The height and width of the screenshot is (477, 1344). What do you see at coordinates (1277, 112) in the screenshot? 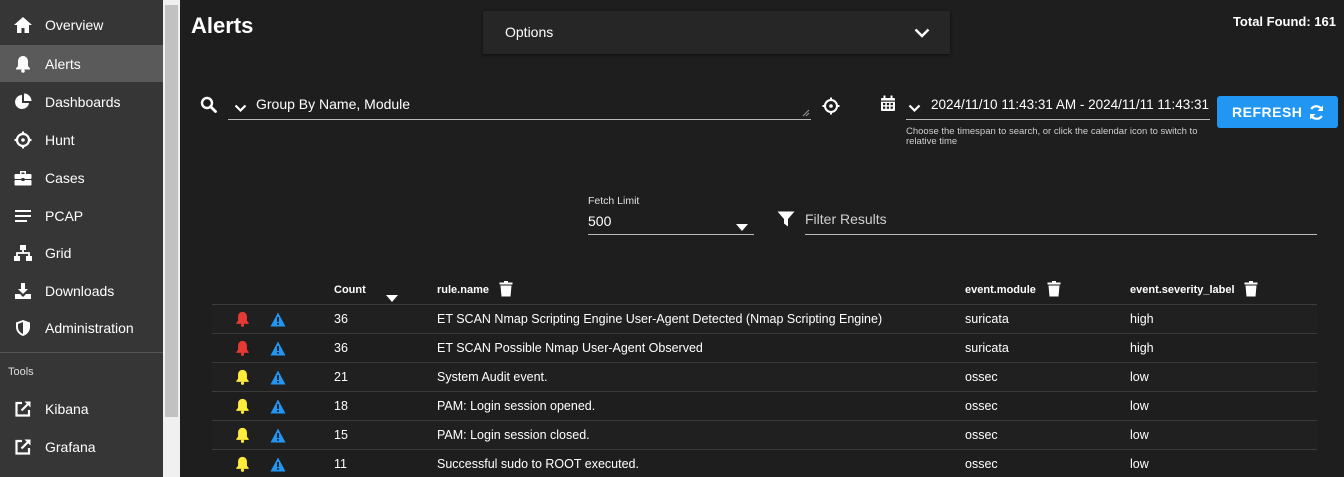
I see `refresh-button: REFRESH` at bounding box center [1277, 112].